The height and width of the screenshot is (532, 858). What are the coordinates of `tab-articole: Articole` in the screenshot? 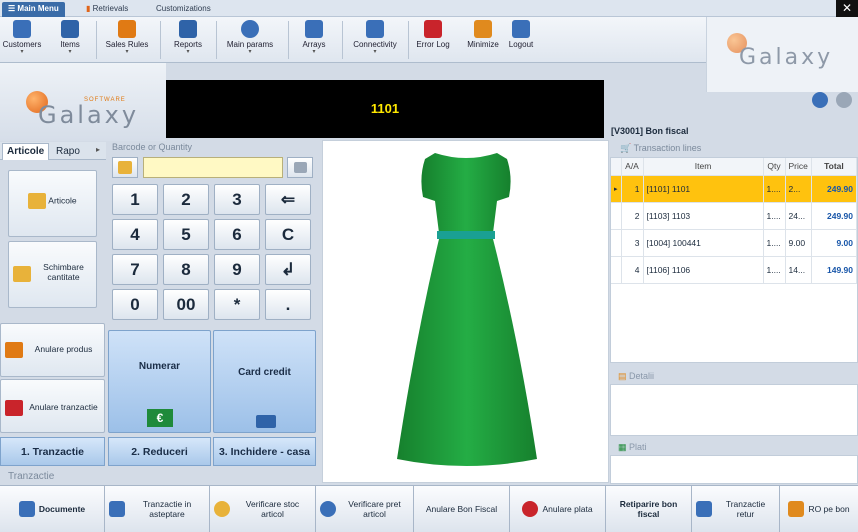 It's located at (26, 151).